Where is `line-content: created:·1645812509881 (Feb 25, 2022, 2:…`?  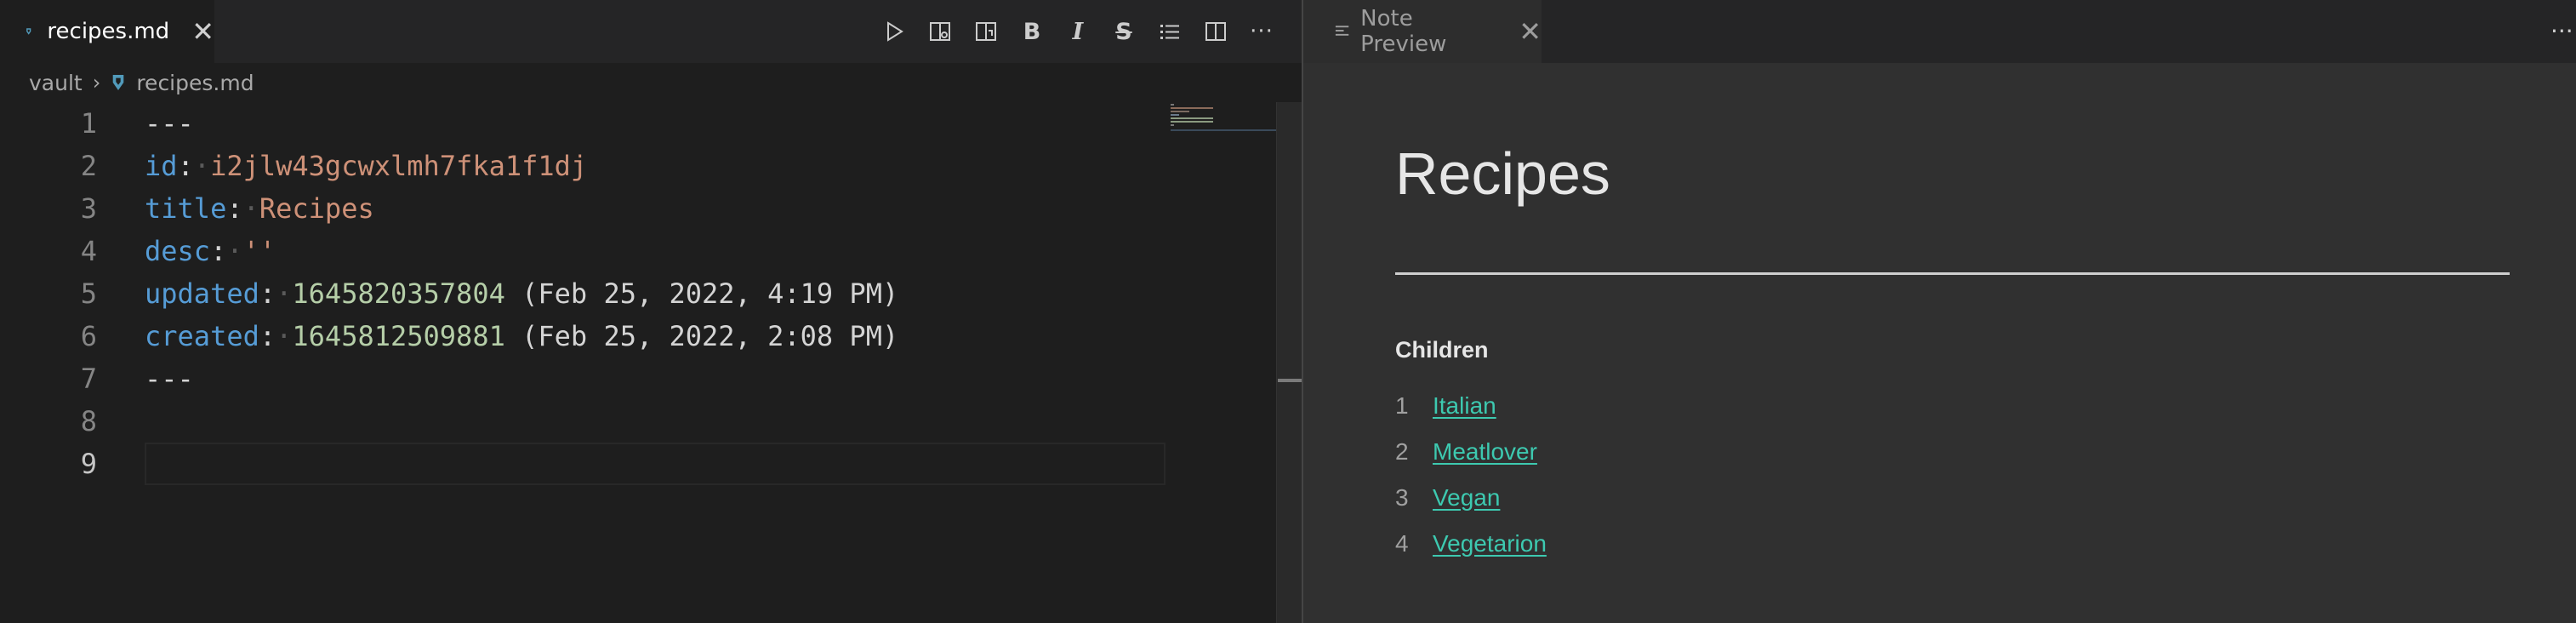
line-content: created:·1645812509881 (Feb 25, 2022, 2:… is located at coordinates (521, 336).